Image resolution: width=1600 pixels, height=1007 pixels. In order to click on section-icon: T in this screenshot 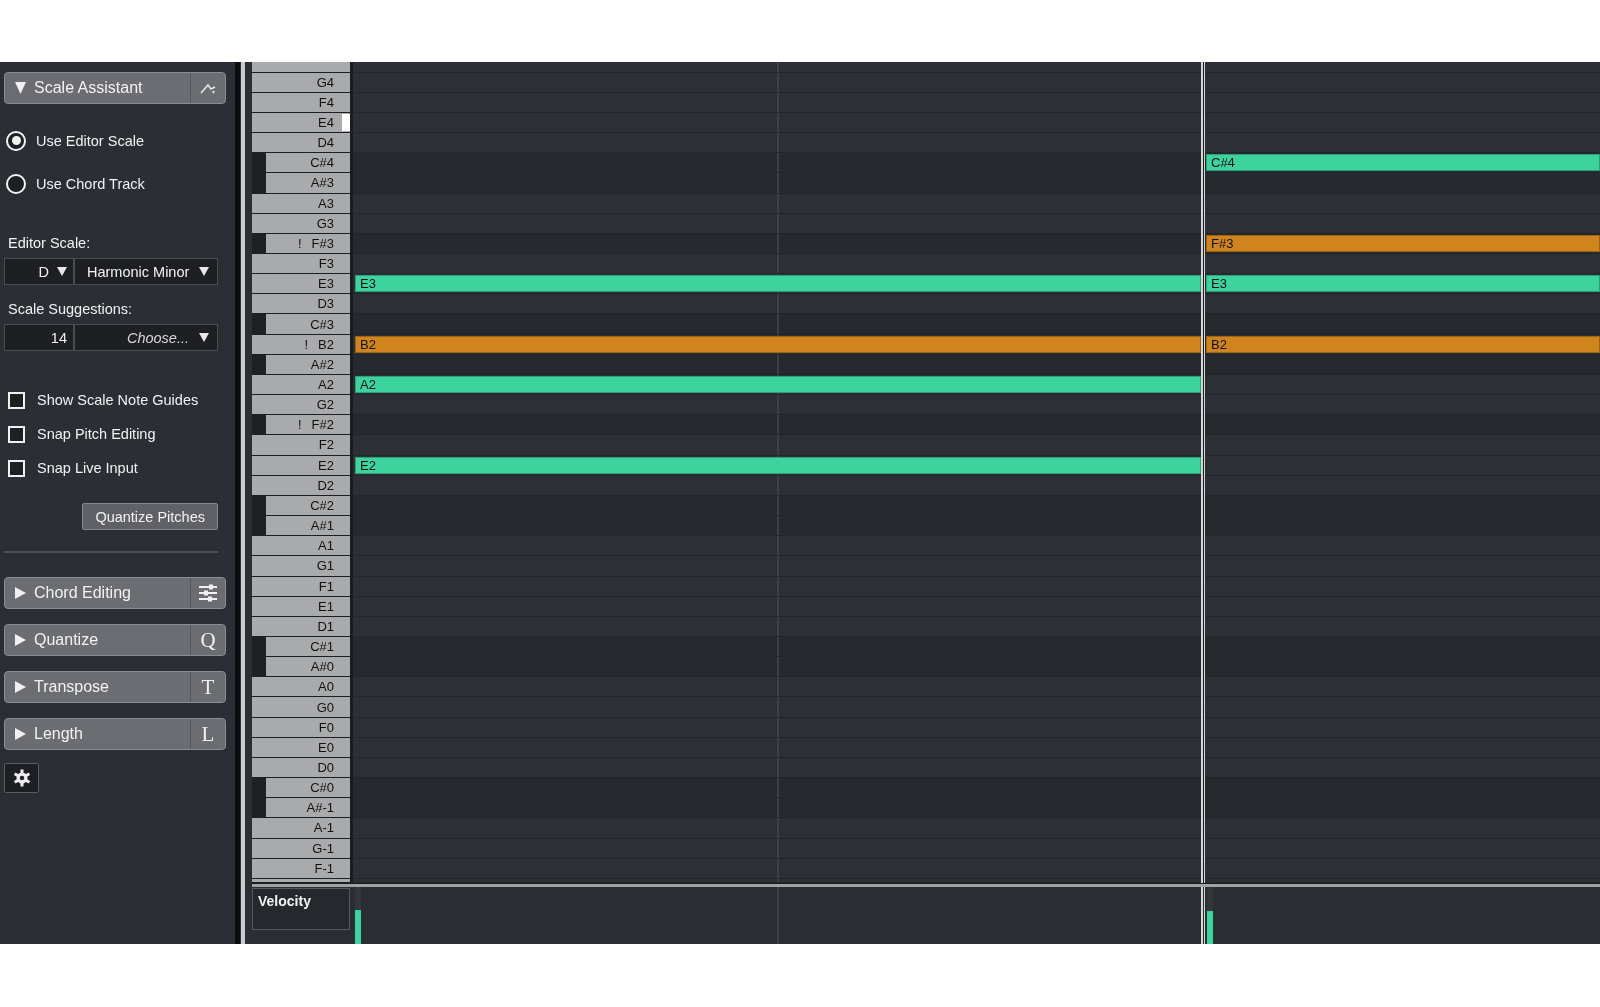, I will do `click(208, 687)`.